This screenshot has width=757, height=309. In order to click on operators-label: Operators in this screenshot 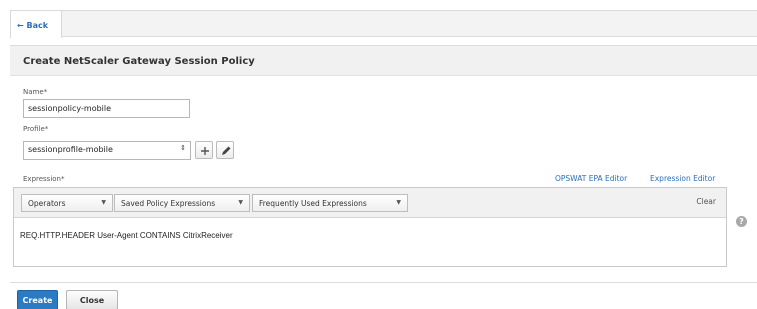, I will do `click(47, 203)`.